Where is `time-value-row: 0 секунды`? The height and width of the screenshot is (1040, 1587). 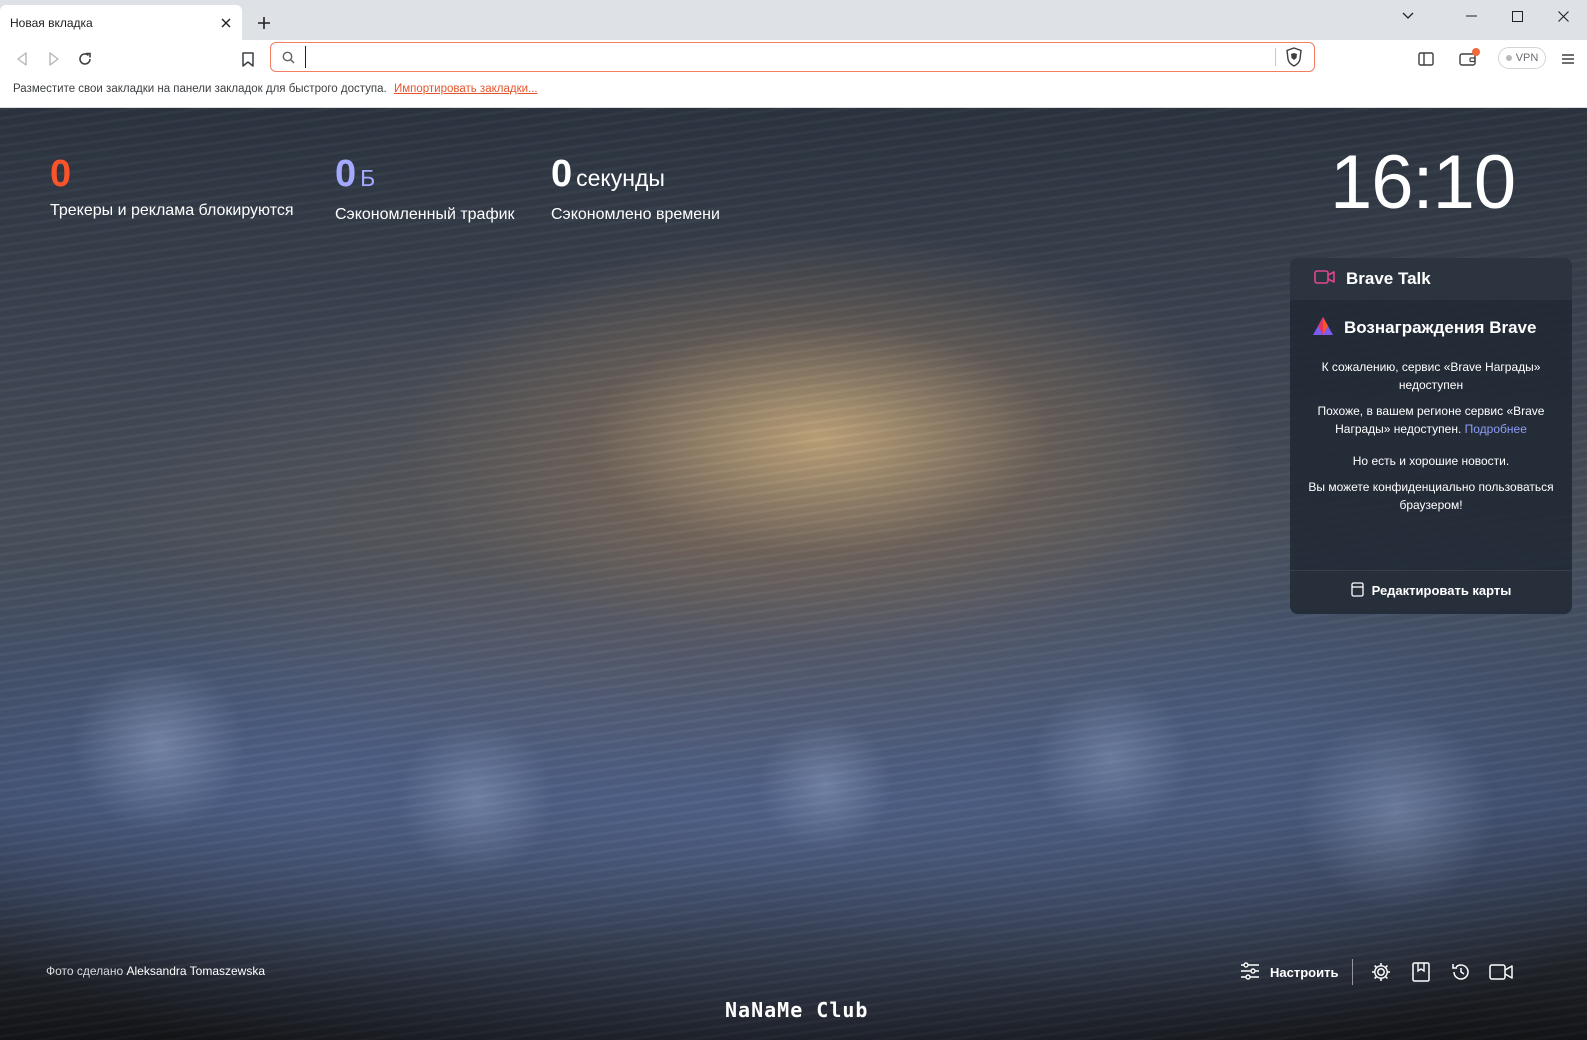 time-value-row: 0 секунды is located at coordinates (635, 176).